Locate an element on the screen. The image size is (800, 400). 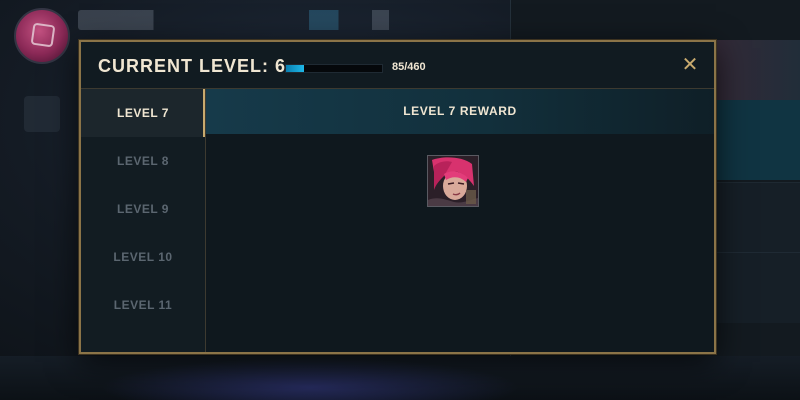
bottom-nav-glow is located at coordinates (310, 379).